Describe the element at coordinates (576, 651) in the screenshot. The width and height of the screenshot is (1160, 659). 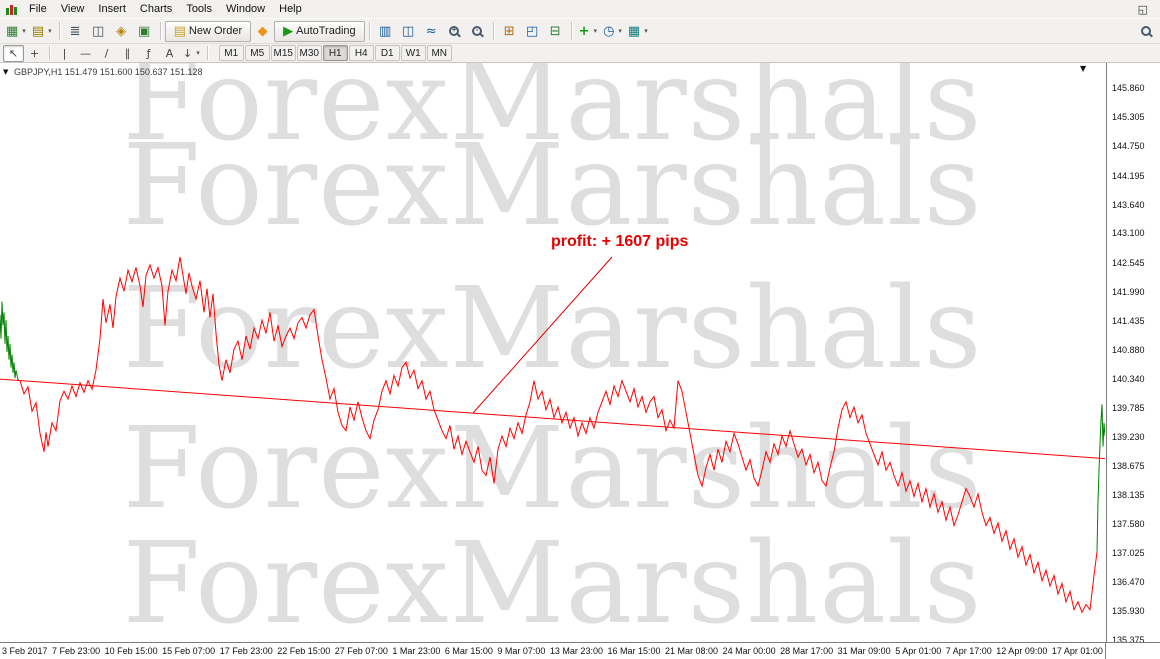
I see `time-tick-label: 13 Mar 23:00` at that location.